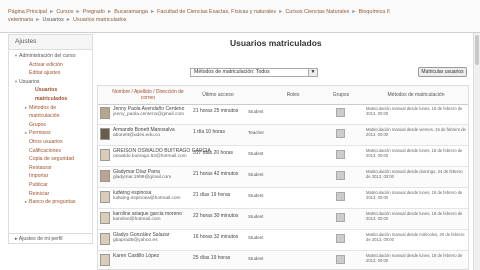 This screenshot has height=270, width=480. Describe the element at coordinates (50, 151) in the screenshot. I see `sidebar-item: Calificaciones` at that location.